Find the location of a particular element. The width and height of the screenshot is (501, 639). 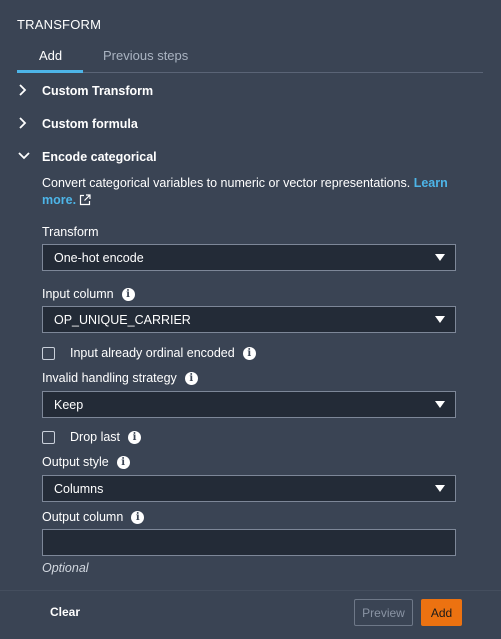

transform-label: Transform is located at coordinates (70, 232).